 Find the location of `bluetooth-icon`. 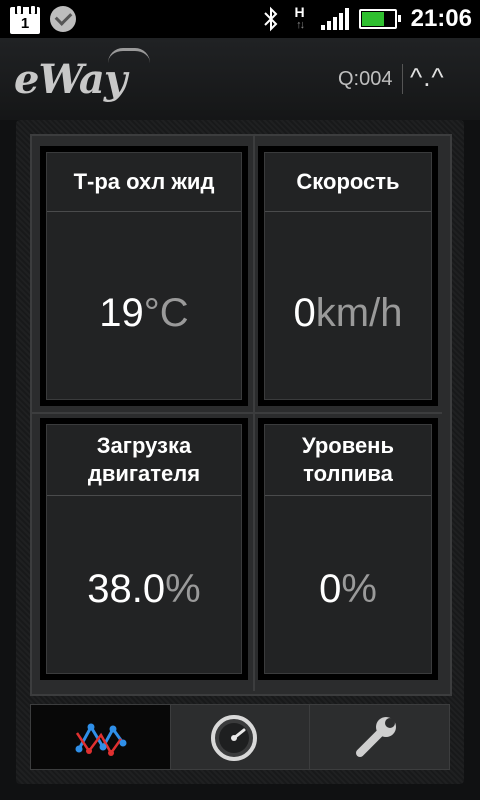

bluetooth-icon is located at coordinates (270, 19).